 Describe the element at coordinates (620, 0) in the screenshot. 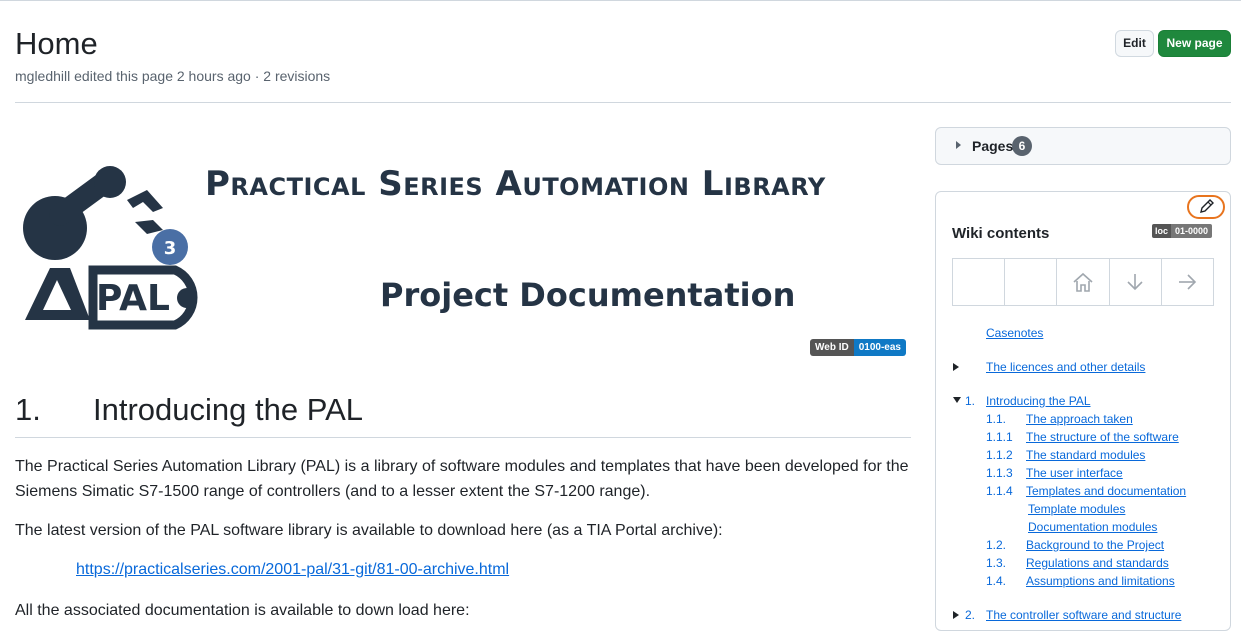

I see `top-border` at that location.